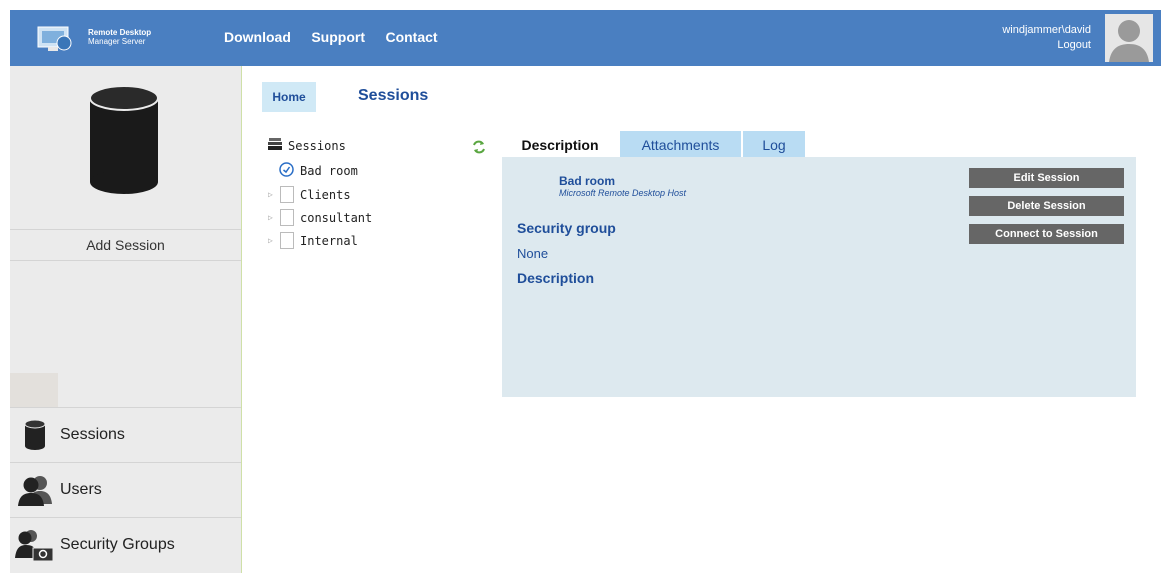  Describe the element at coordinates (325, 194) in the screenshot. I see `tree-item-label: Clients` at that location.